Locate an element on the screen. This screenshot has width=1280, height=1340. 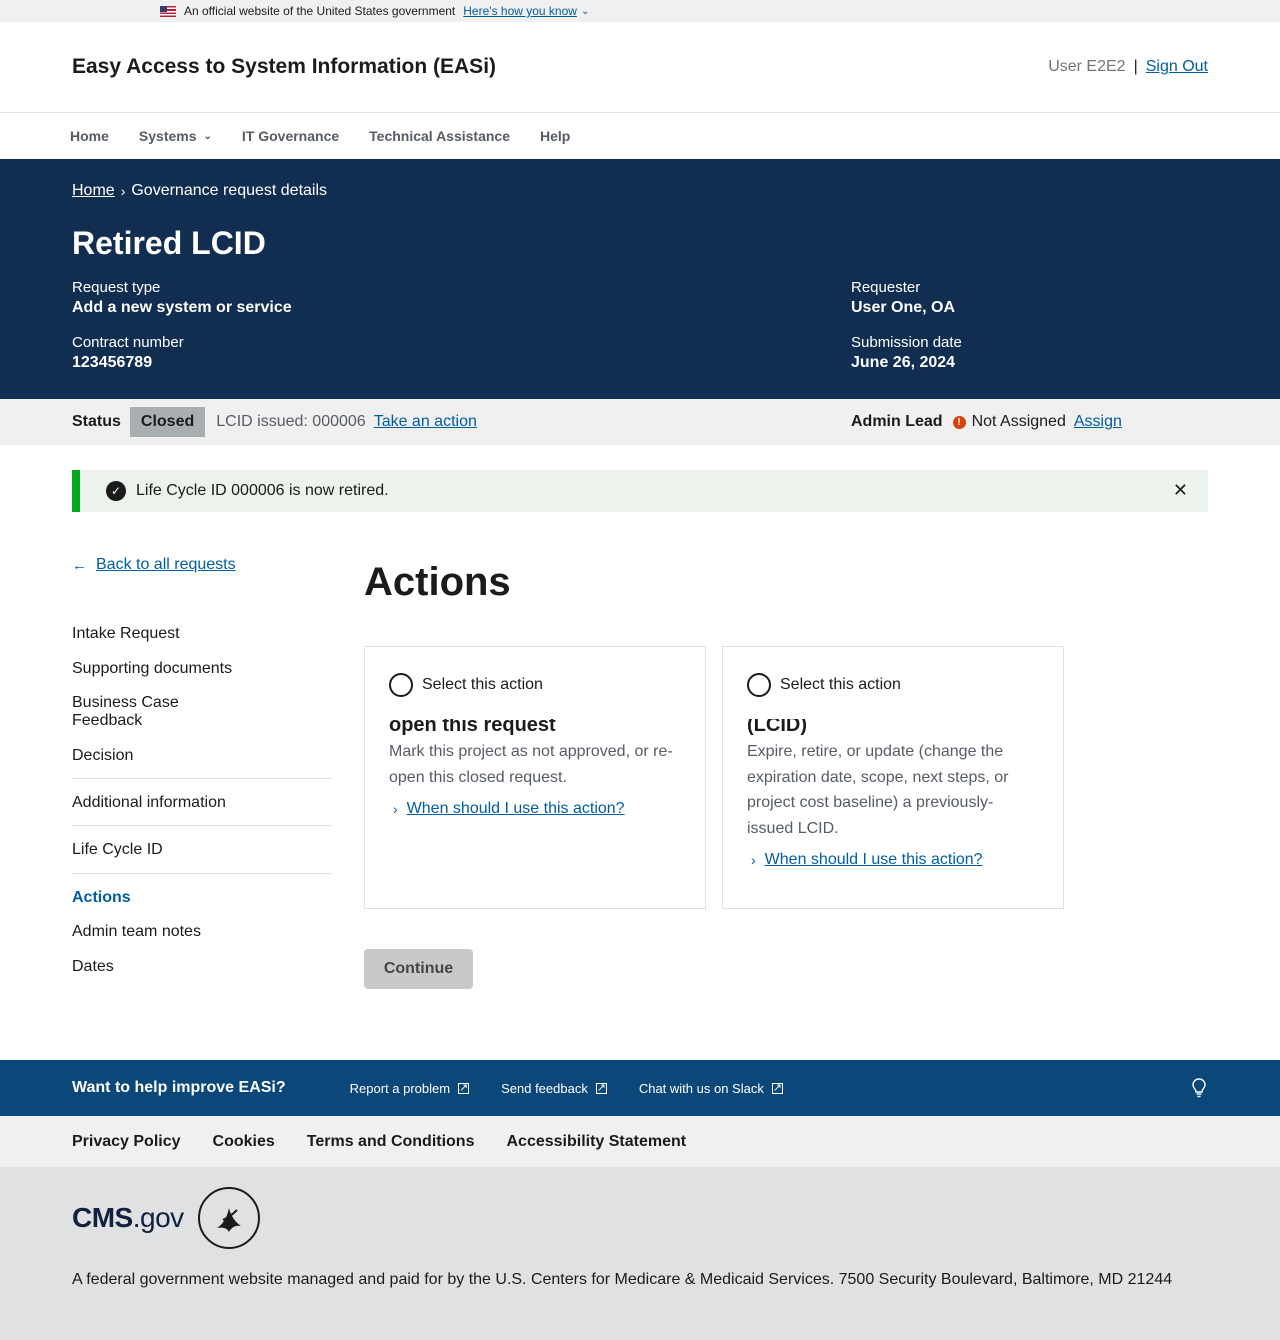
hhs-seal-icon is located at coordinates (228, 1218).